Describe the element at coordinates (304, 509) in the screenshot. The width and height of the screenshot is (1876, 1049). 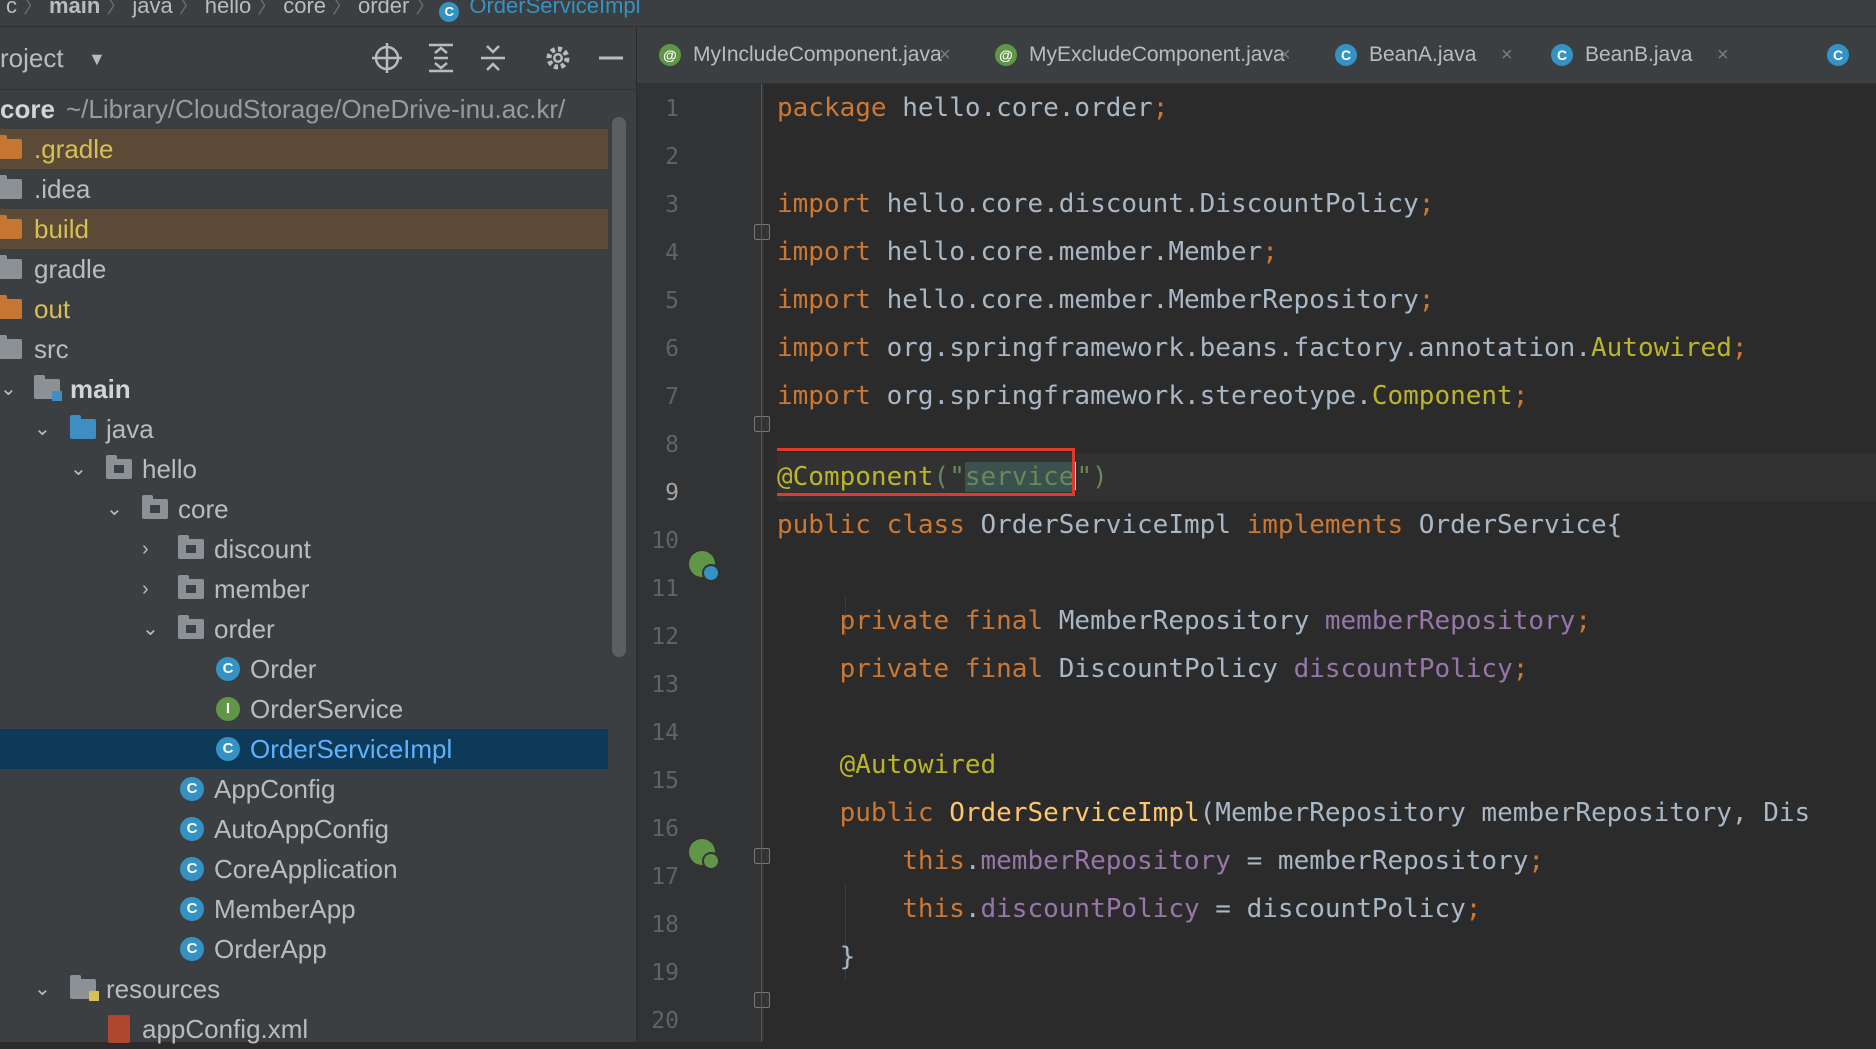
I see `tree-item-core: ⌄ core` at that location.